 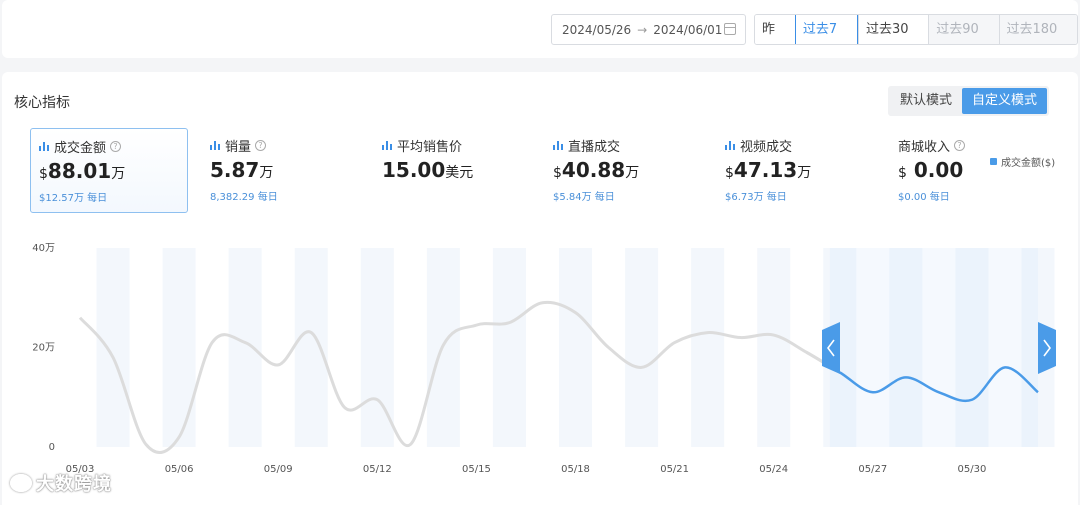 I want to click on x-tick-label: 05/09, so click(x=278, y=469).